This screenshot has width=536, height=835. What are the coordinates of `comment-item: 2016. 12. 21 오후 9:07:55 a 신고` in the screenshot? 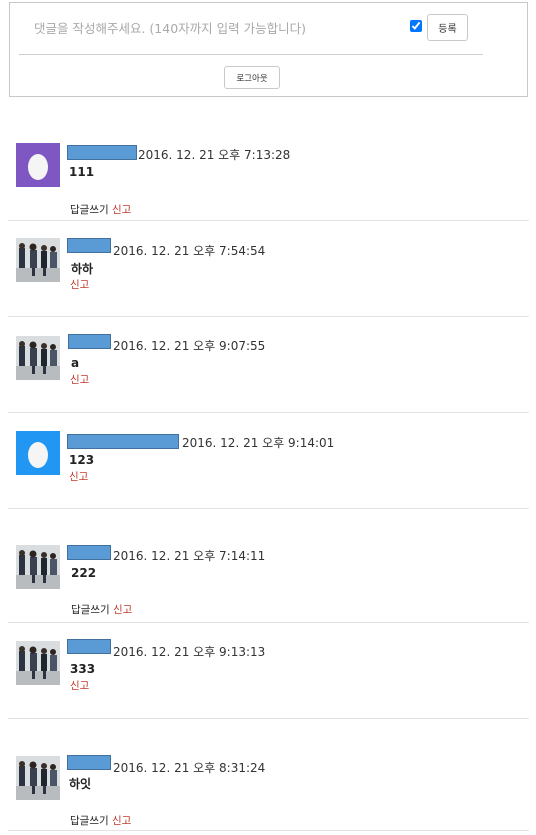 It's located at (268, 365).